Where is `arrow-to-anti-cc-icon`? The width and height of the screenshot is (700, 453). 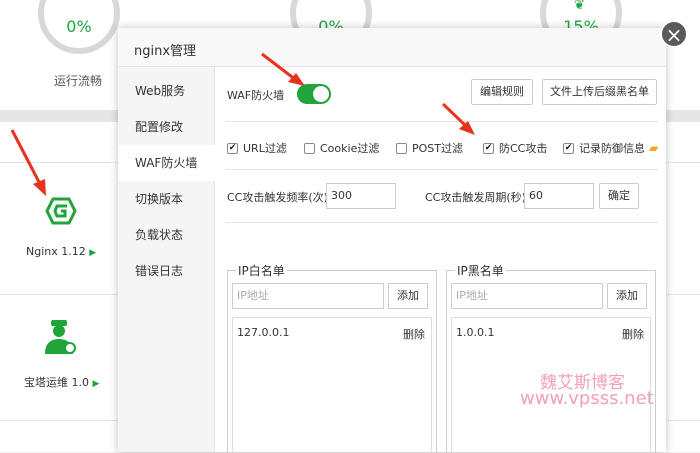 arrow-to-anti-cc-icon is located at coordinates (458, 118).